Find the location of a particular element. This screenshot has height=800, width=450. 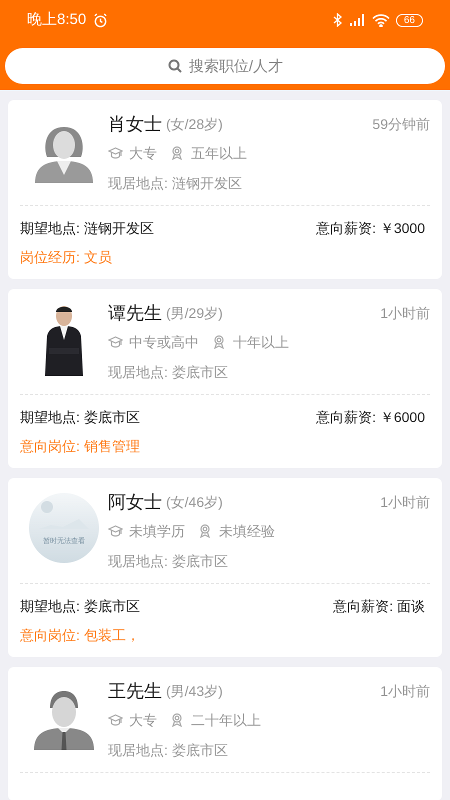

search-icon is located at coordinates (175, 66).